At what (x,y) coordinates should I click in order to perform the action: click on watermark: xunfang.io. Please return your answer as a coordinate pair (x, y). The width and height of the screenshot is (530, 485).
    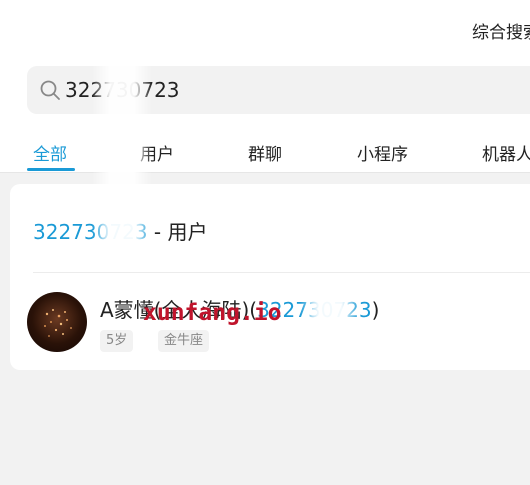
    Looking at the image, I should click on (212, 313).